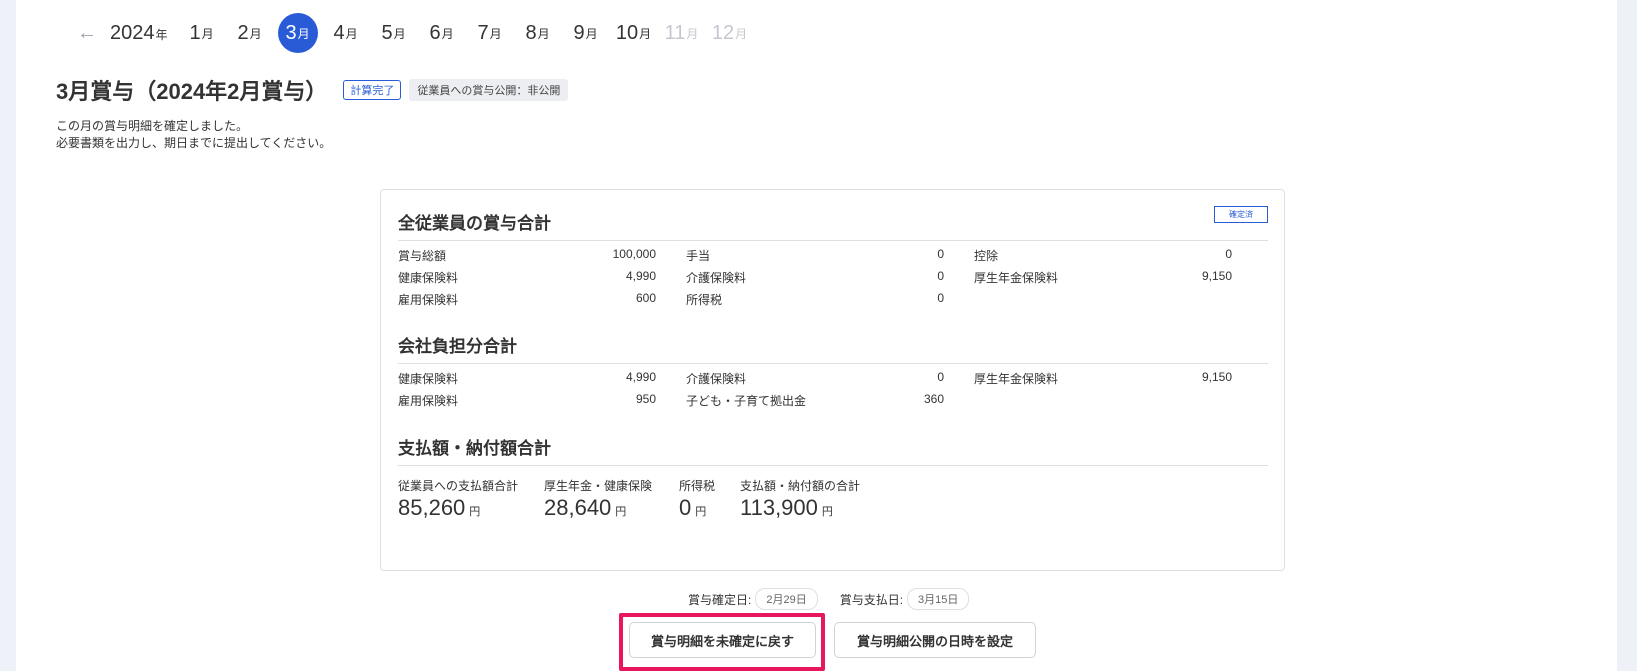 This screenshot has height=671, width=1637. I want to click on item-value: 600, so click(645, 298).